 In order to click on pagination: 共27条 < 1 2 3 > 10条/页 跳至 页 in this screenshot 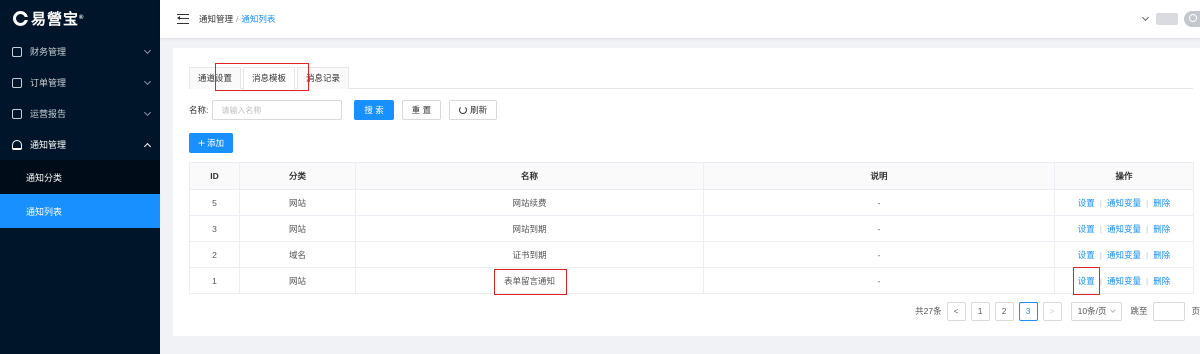, I will do `click(1057, 311)`.